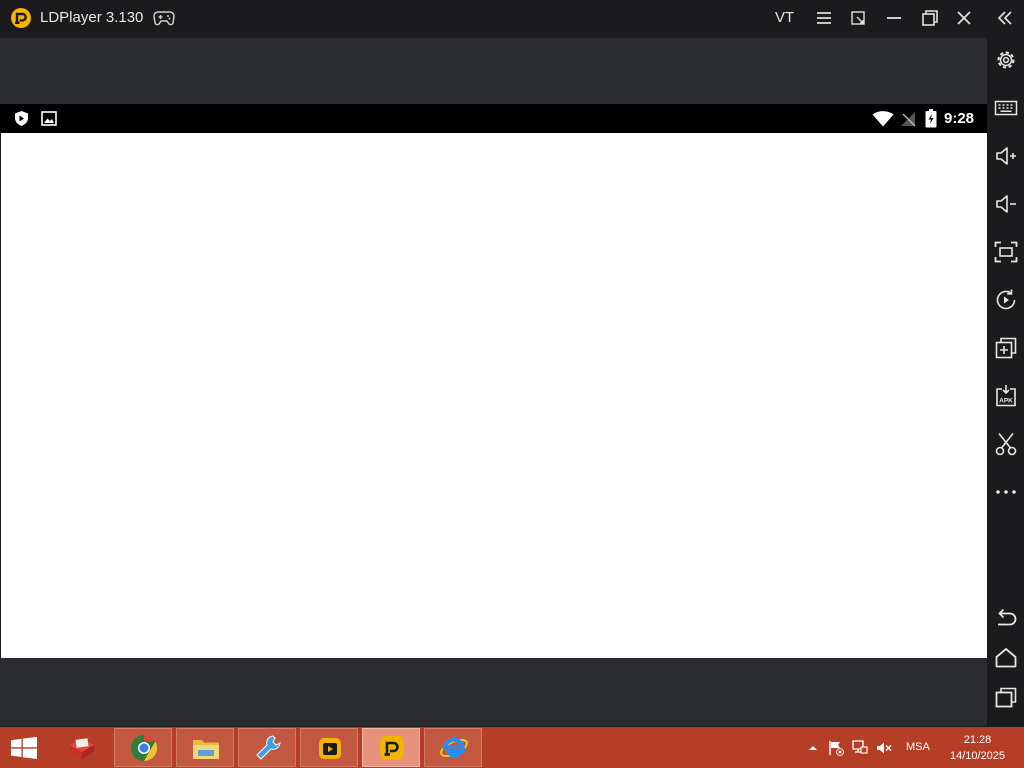 This screenshot has height=768, width=1024. I want to click on android-status-bar: 9:28, so click(493, 118).